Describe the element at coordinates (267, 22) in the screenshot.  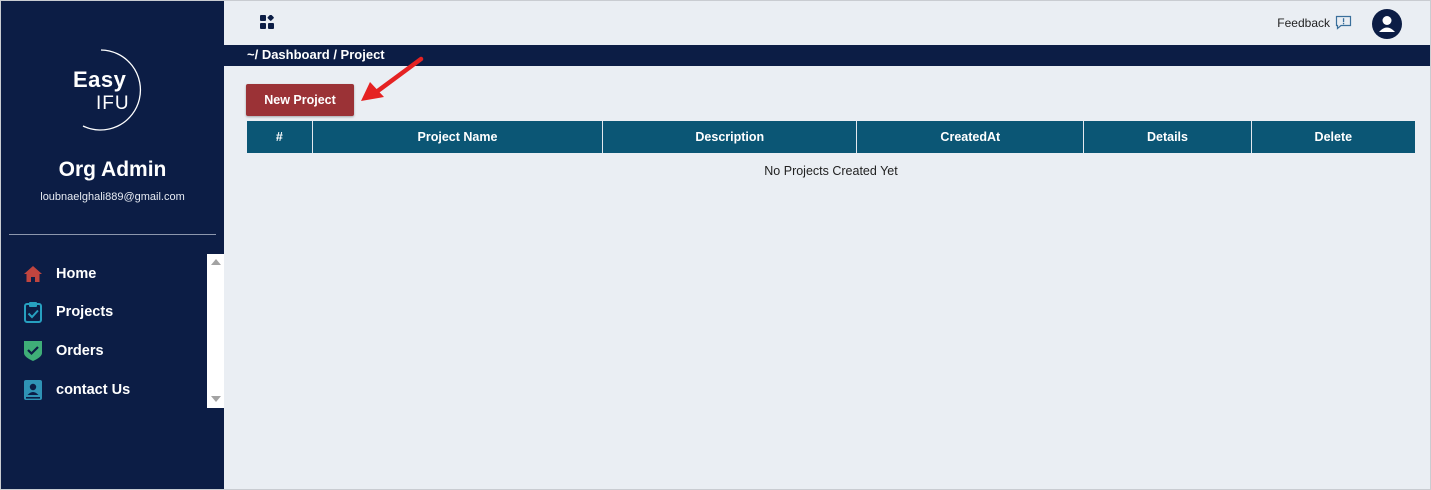
I see `grid-icon` at that location.